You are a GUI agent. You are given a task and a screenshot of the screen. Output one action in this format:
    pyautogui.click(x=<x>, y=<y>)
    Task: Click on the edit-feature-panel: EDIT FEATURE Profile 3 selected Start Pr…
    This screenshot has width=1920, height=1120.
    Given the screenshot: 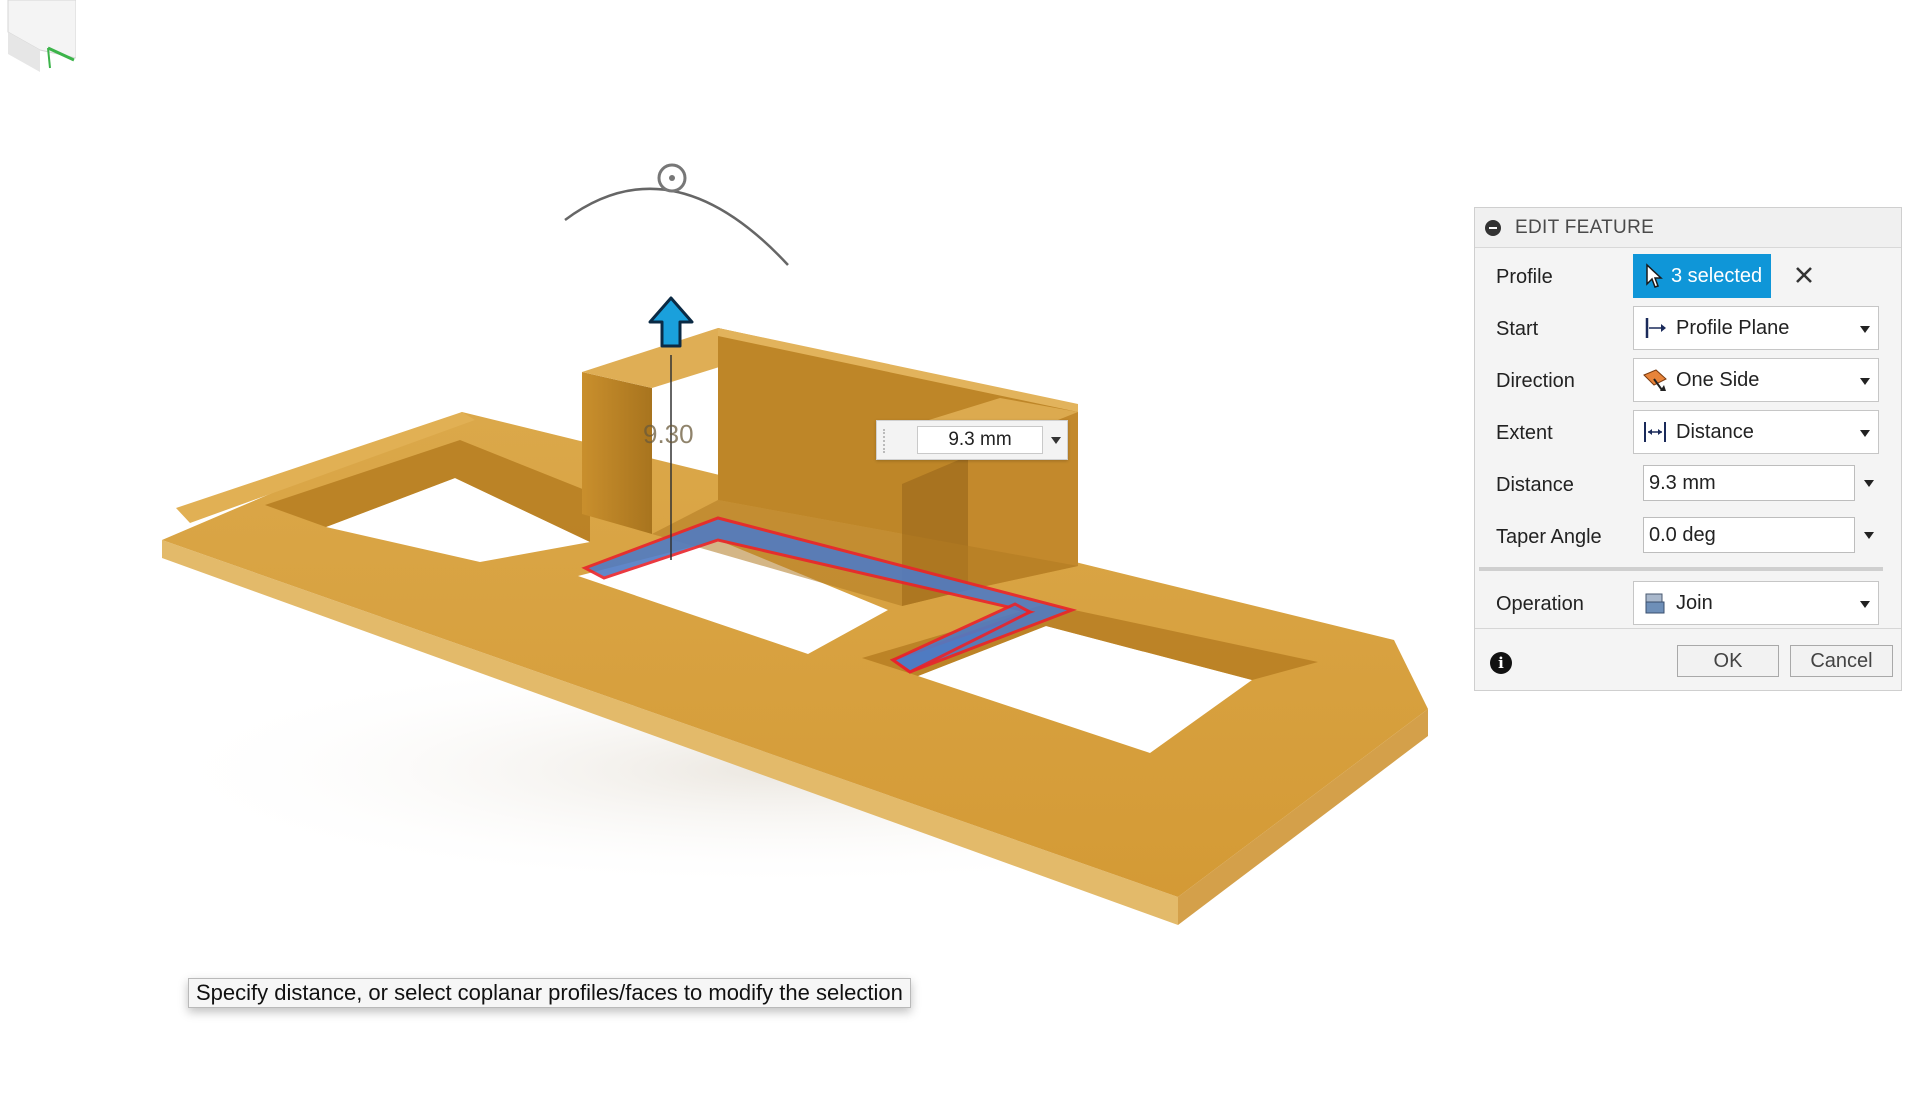 What is the action you would take?
    pyautogui.click(x=1688, y=449)
    